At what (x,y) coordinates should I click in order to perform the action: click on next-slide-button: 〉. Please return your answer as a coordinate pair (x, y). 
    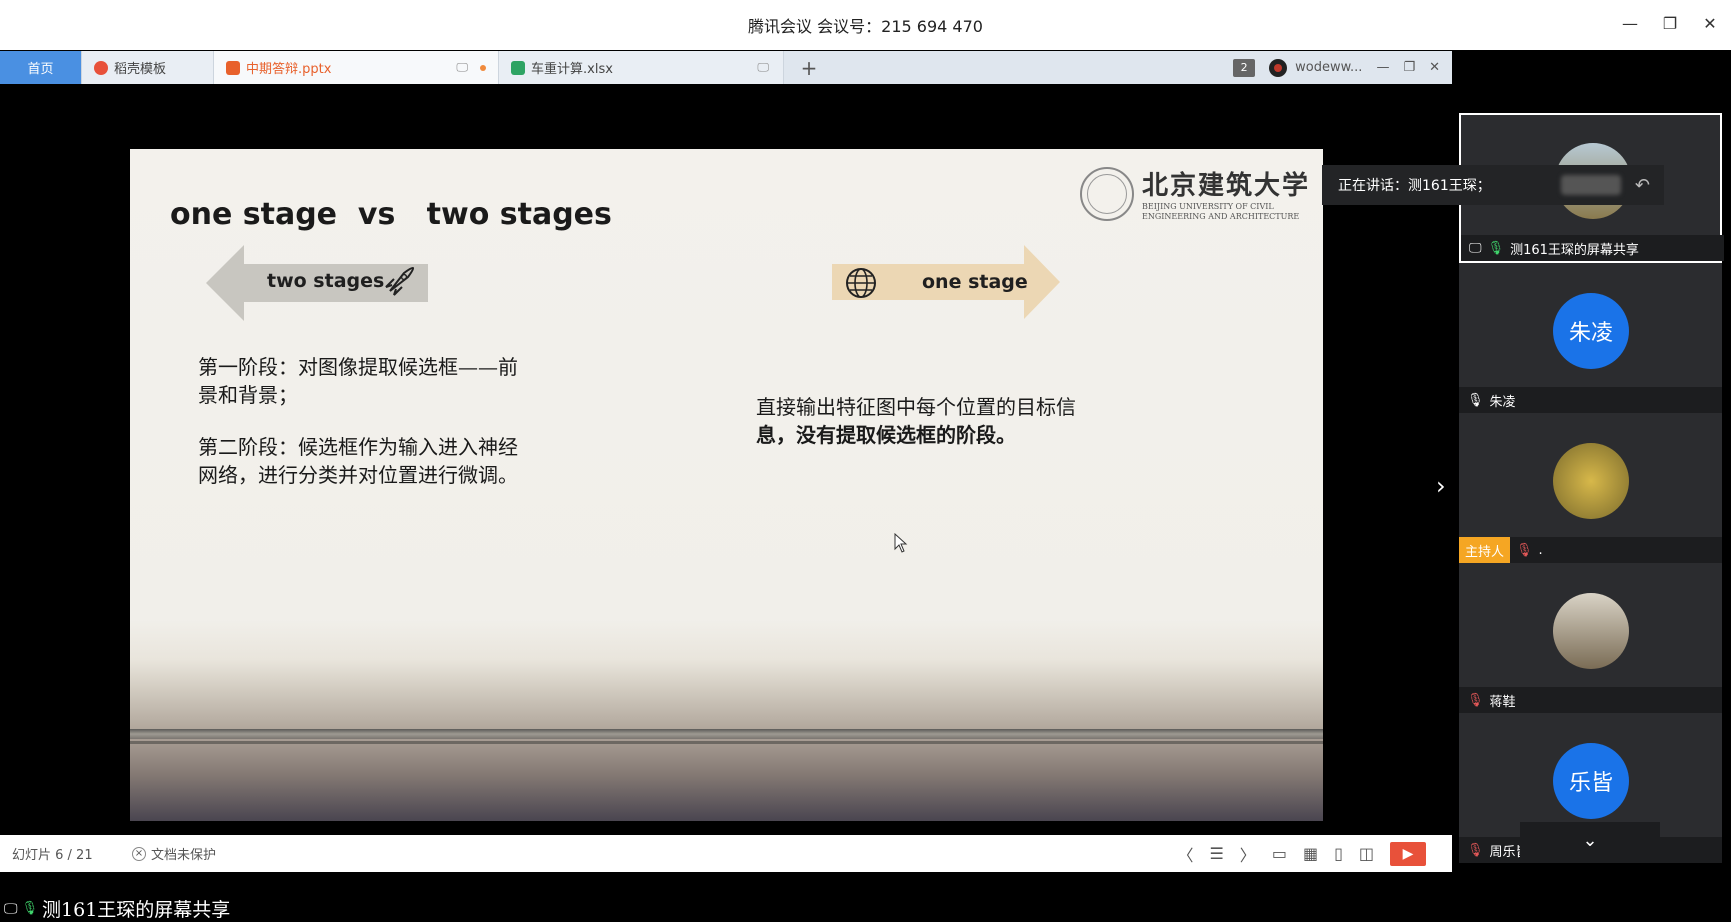
    Looking at the image, I should click on (1248, 854).